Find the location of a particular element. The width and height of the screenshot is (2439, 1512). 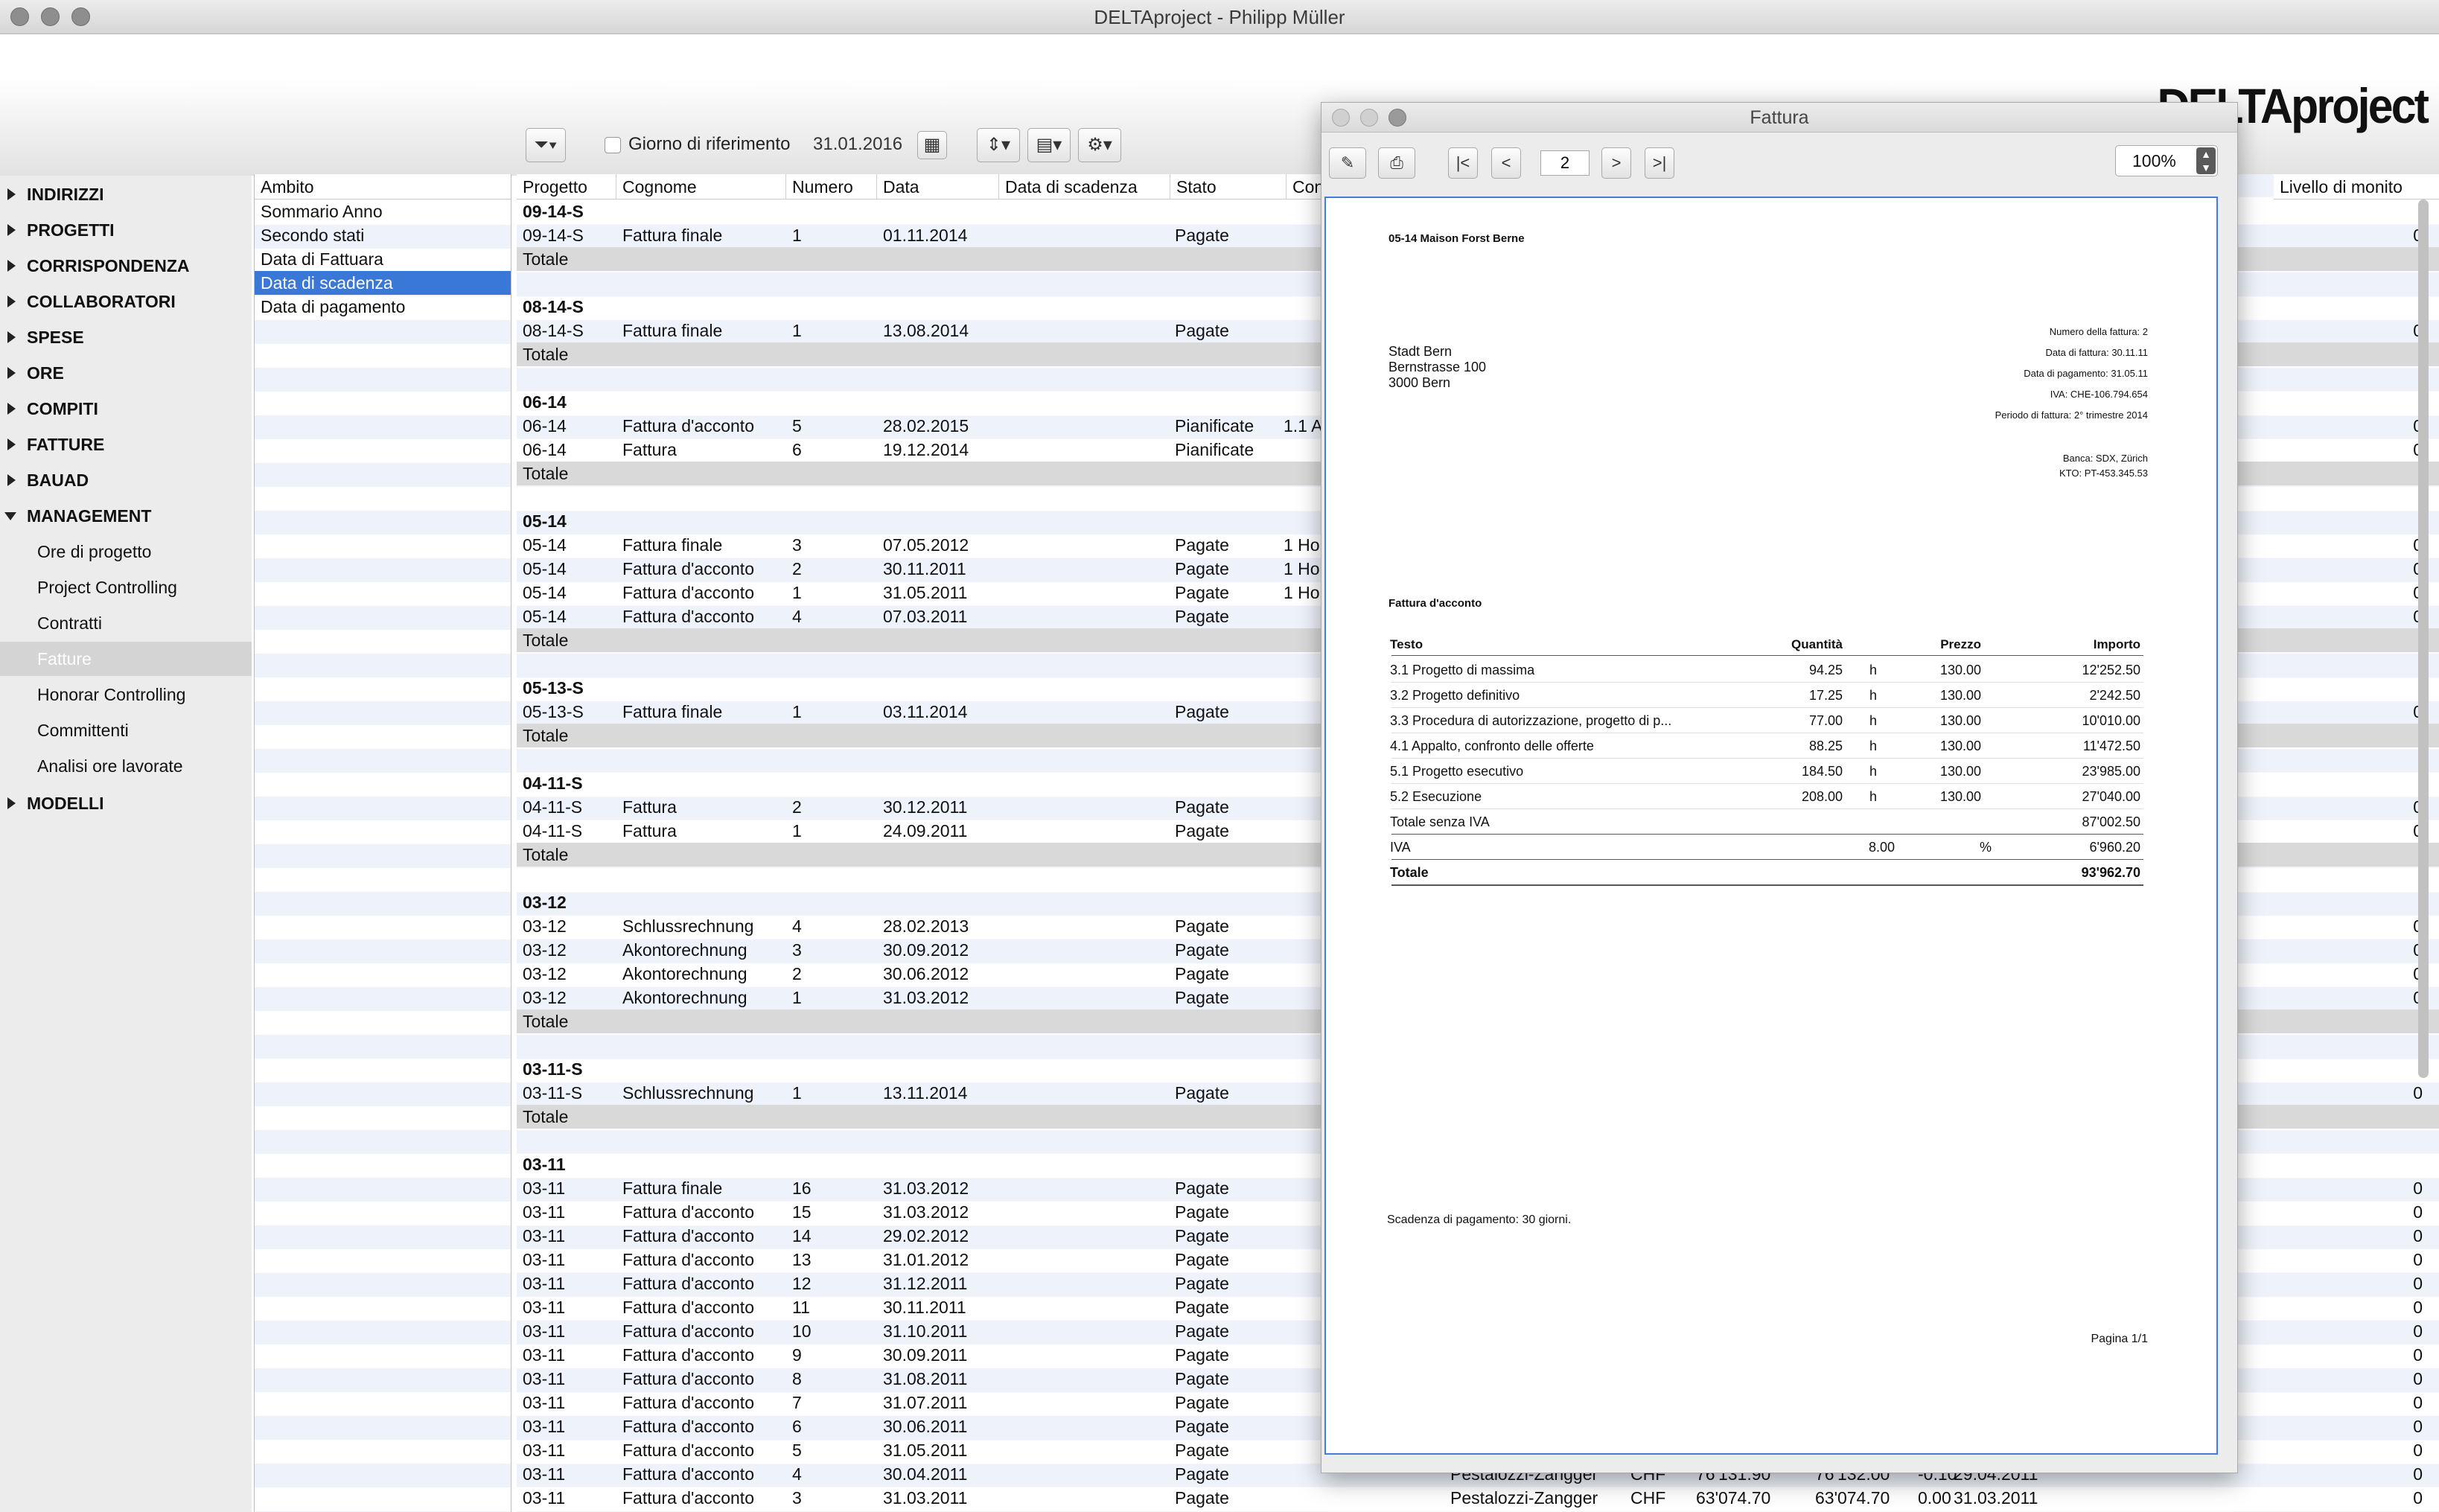

last-page-button: >| is located at coordinates (1659, 163).